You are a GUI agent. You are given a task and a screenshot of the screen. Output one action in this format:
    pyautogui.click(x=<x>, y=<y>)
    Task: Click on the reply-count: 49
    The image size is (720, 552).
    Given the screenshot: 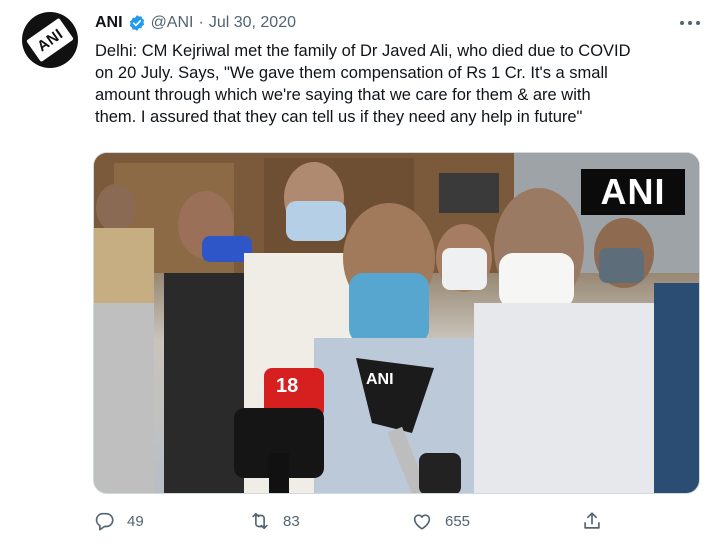 What is the action you would take?
    pyautogui.click(x=135, y=521)
    